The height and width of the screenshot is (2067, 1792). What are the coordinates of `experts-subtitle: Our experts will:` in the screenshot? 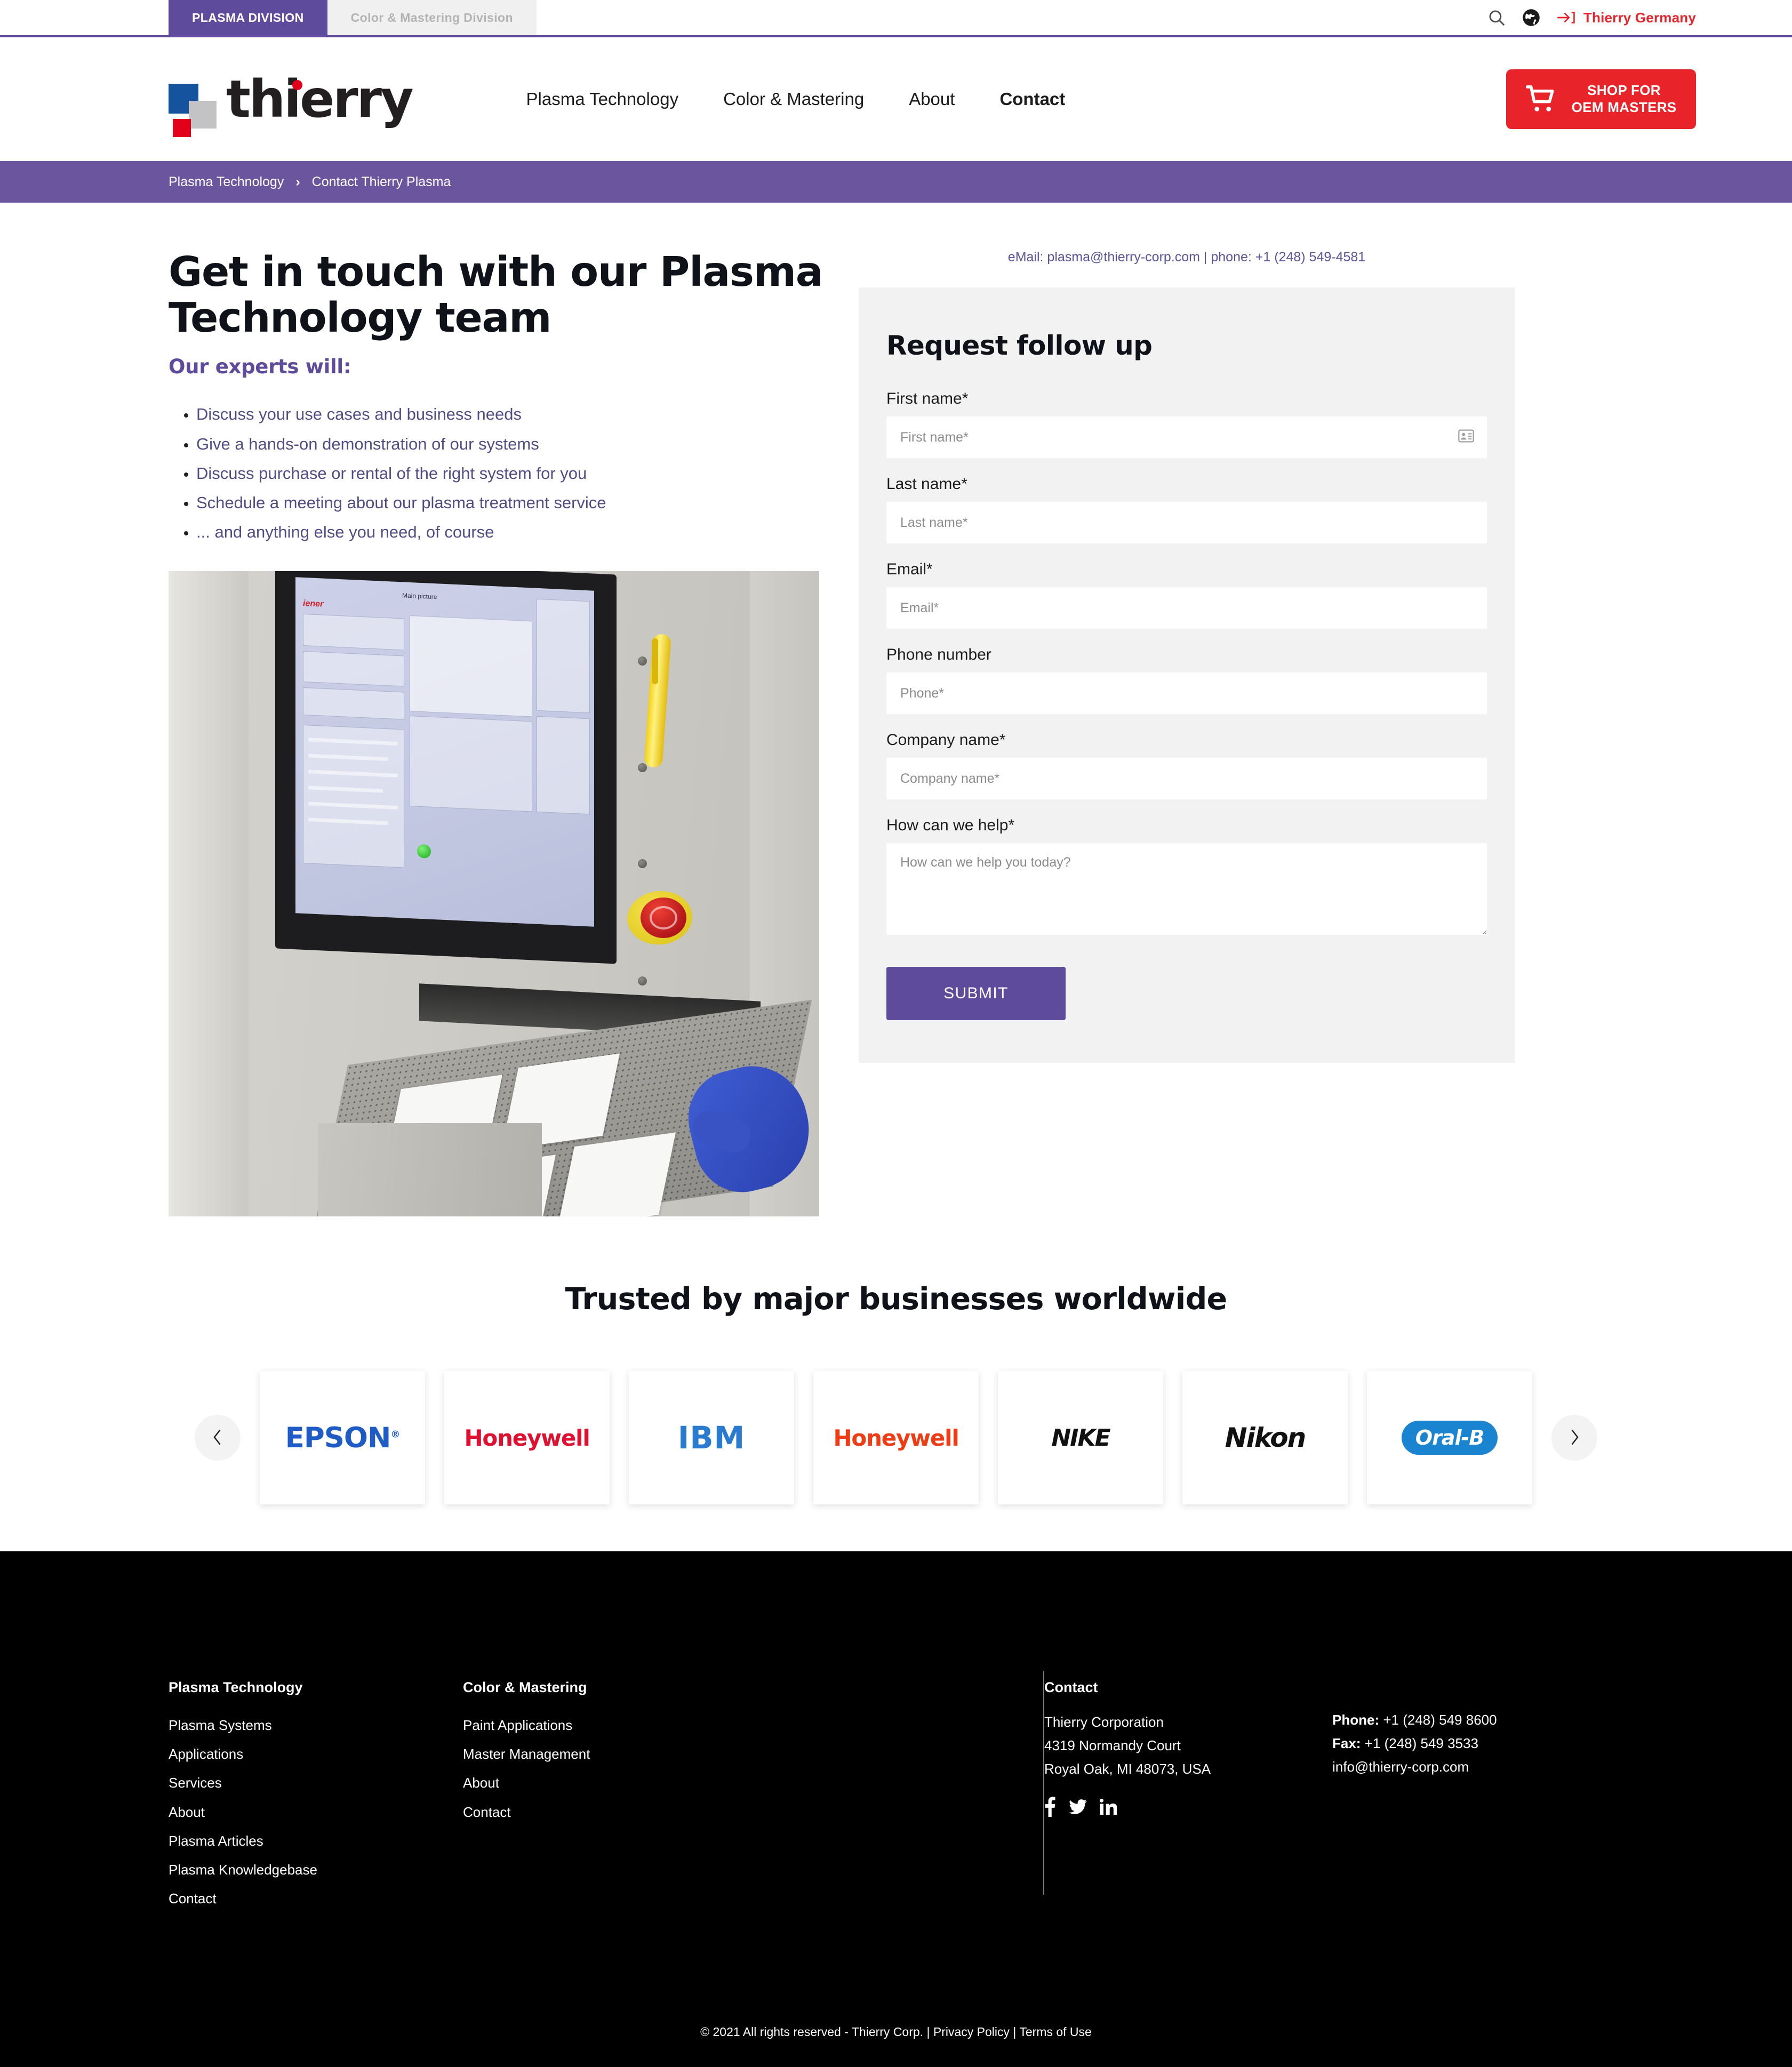 It's located at (260, 367).